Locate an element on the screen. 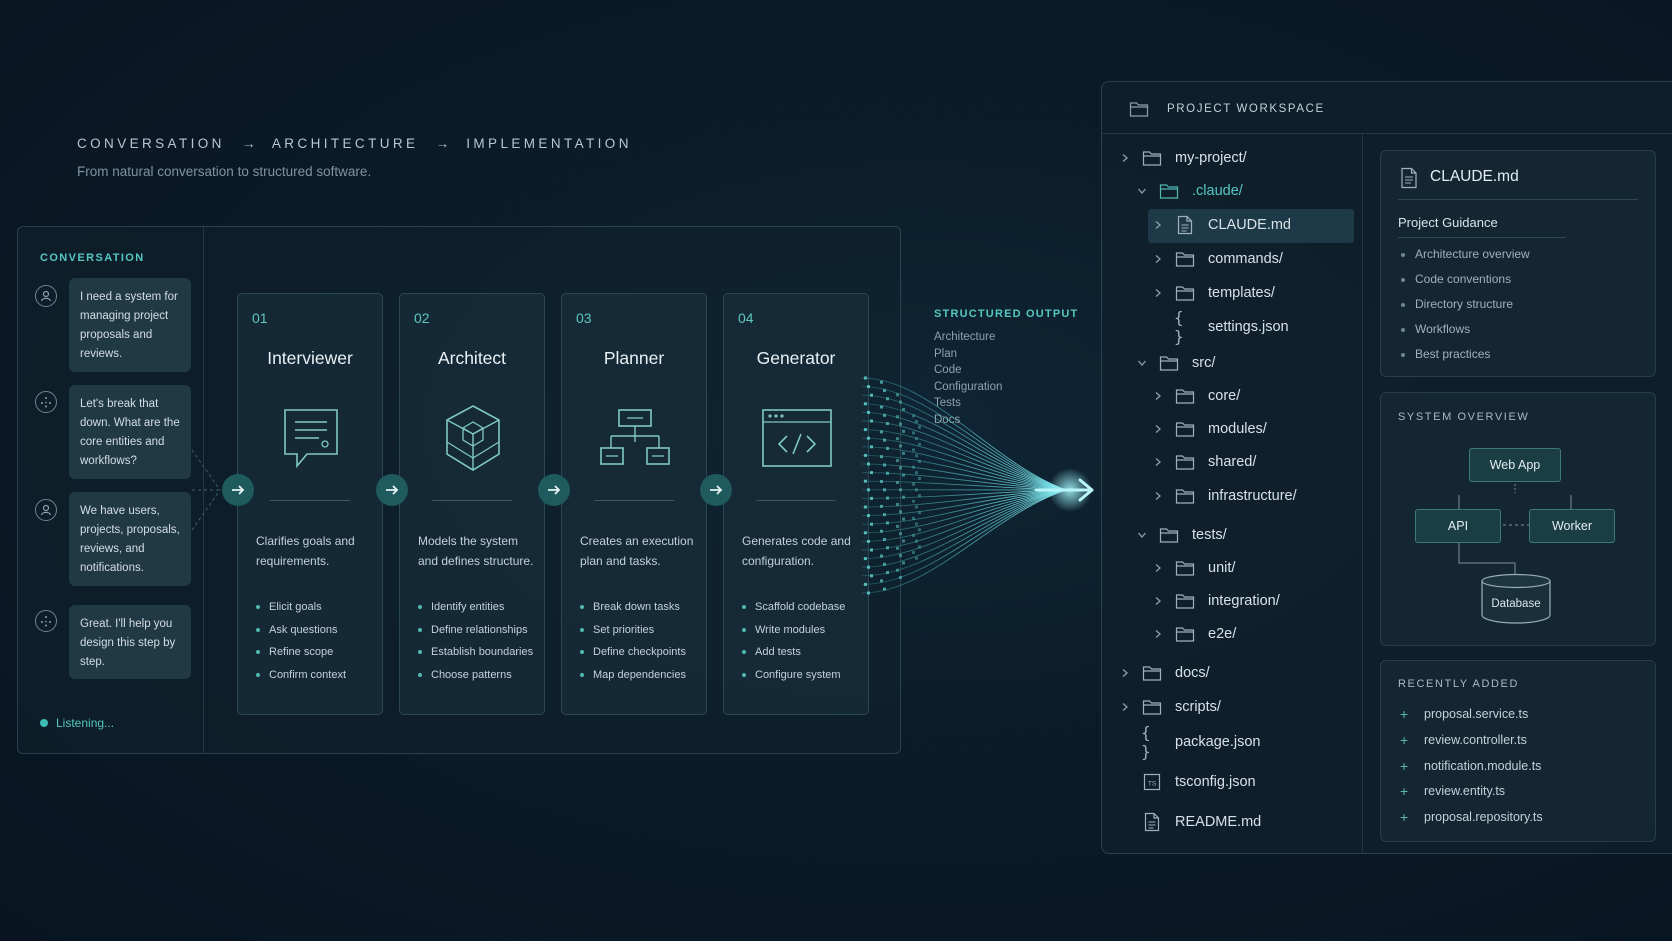 This screenshot has height=941, width=1672. tree-folder: e2e/ is located at coordinates (1193, 634).